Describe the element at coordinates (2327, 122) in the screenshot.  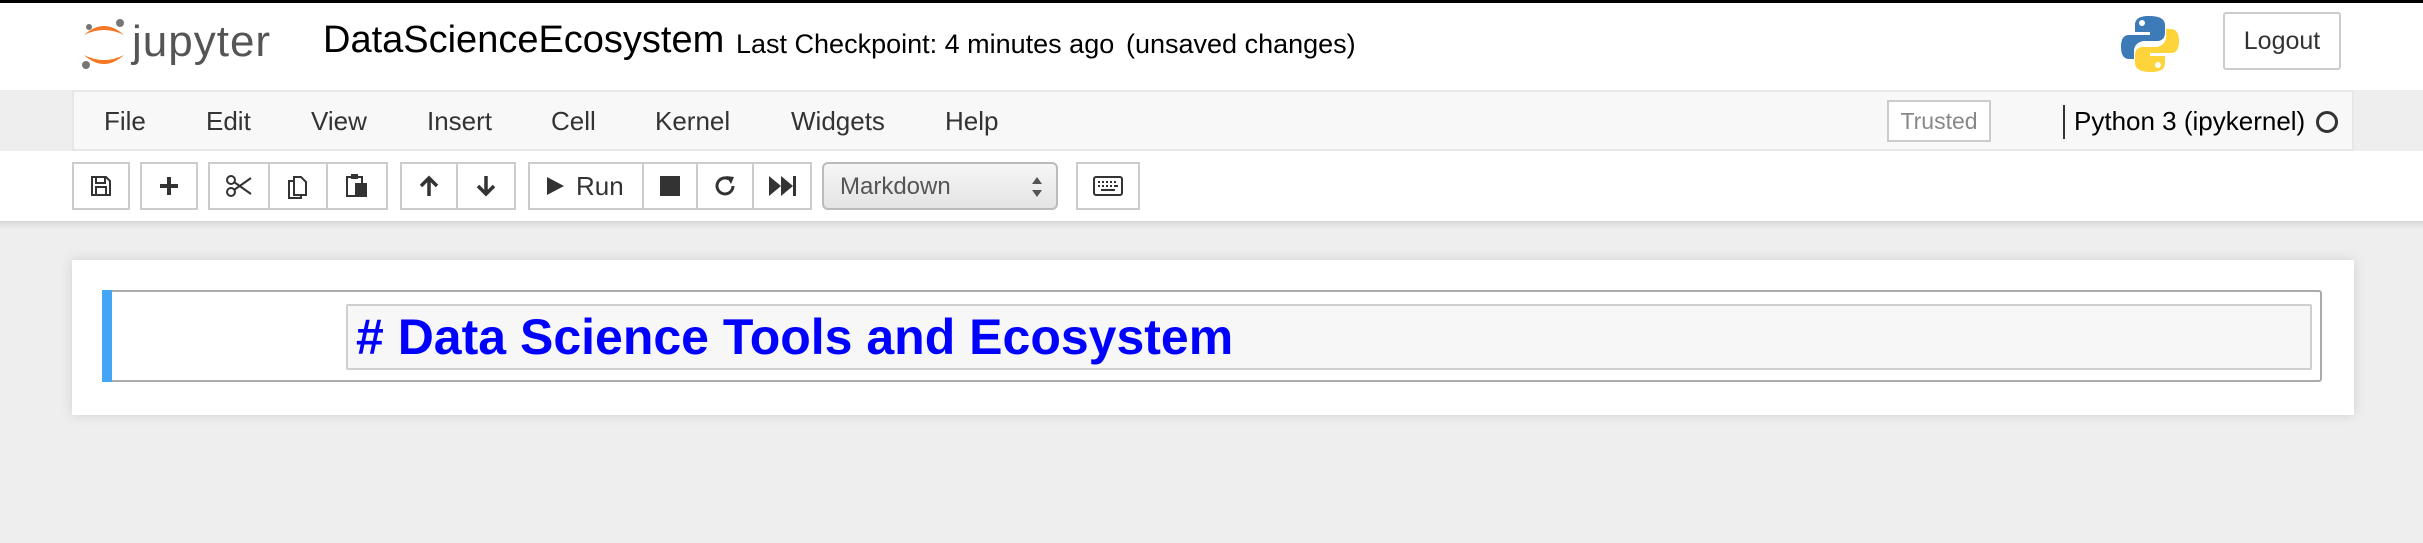
I see `kernel-idle-indicator-icon` at that location.